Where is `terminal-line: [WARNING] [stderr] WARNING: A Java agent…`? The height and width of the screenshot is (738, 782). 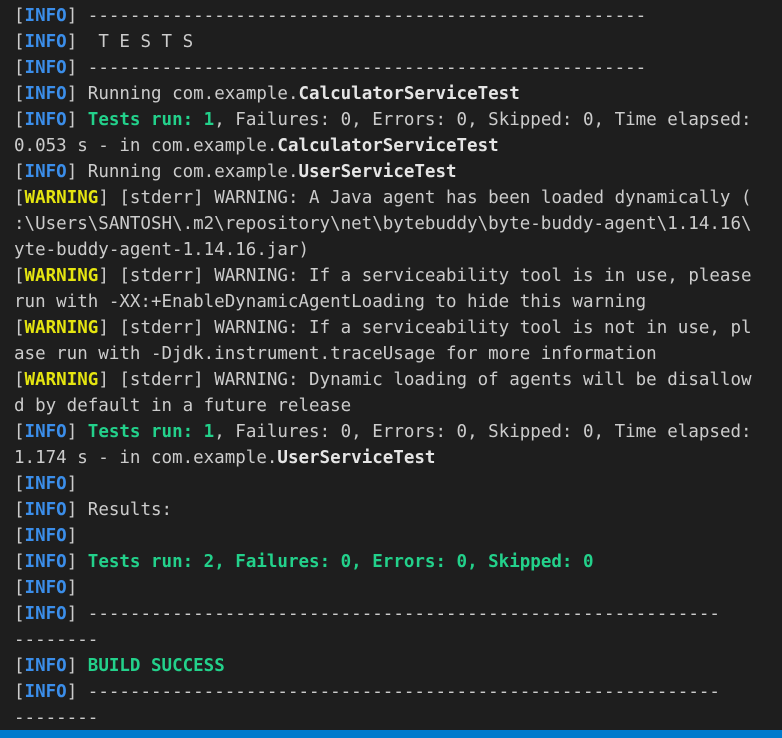 terminal-line: [WARNING] [stderr] WARNING: A Java agent… is located at coordinates (398, 198).